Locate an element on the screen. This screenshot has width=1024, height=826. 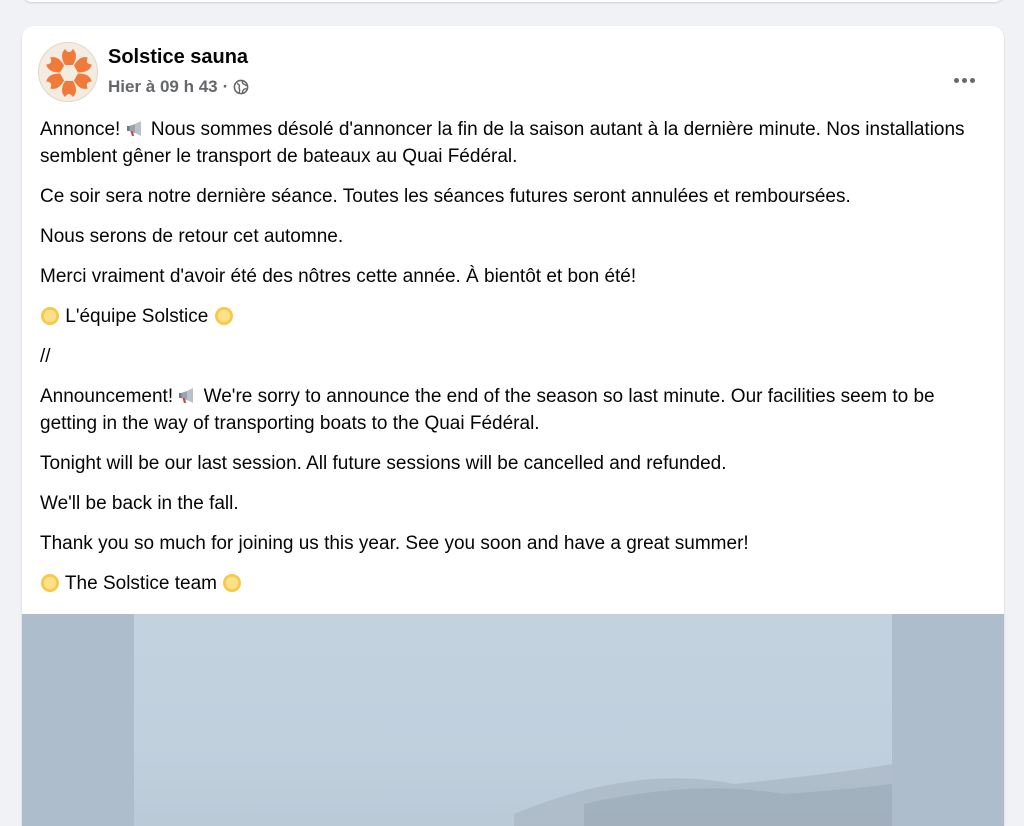
previous-post-card-bottom is located at coordinates (513, 1).